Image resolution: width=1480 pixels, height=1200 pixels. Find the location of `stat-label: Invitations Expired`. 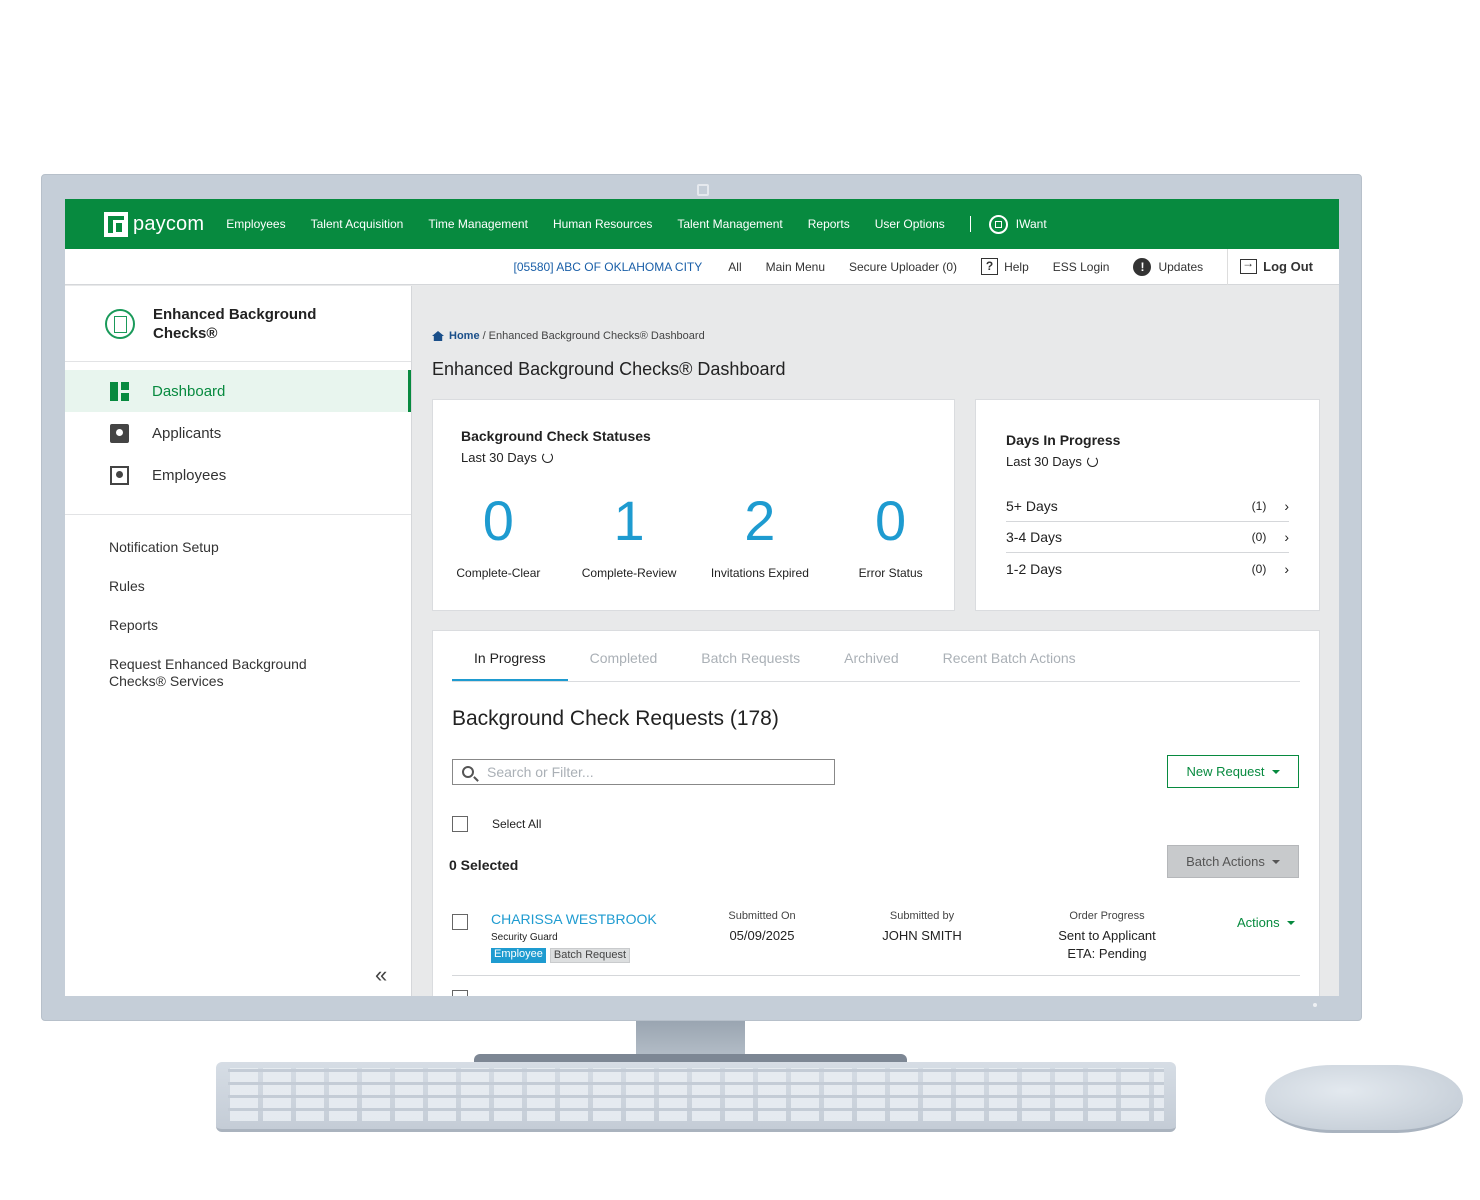

stat-label: Invitations Expired is located at coordinates (759, 573).